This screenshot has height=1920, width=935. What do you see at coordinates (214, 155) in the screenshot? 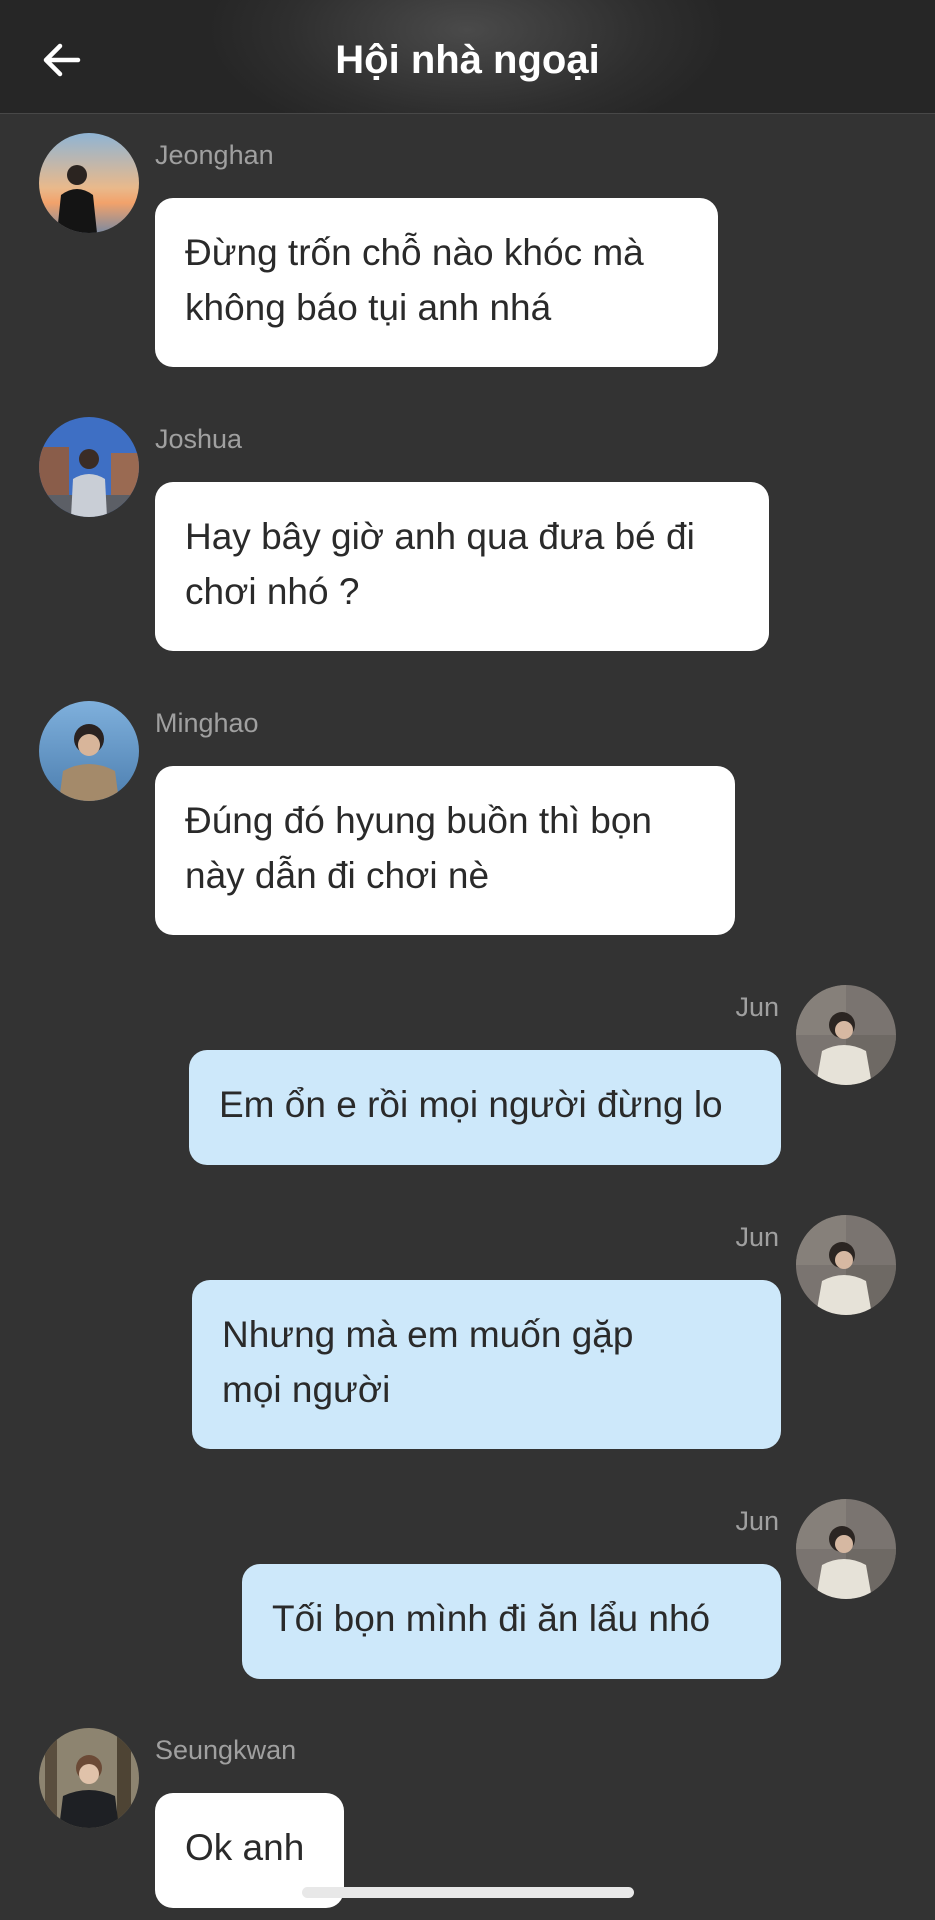
I see `sender-name: Jeonghan` at bounding box center [214, 155].